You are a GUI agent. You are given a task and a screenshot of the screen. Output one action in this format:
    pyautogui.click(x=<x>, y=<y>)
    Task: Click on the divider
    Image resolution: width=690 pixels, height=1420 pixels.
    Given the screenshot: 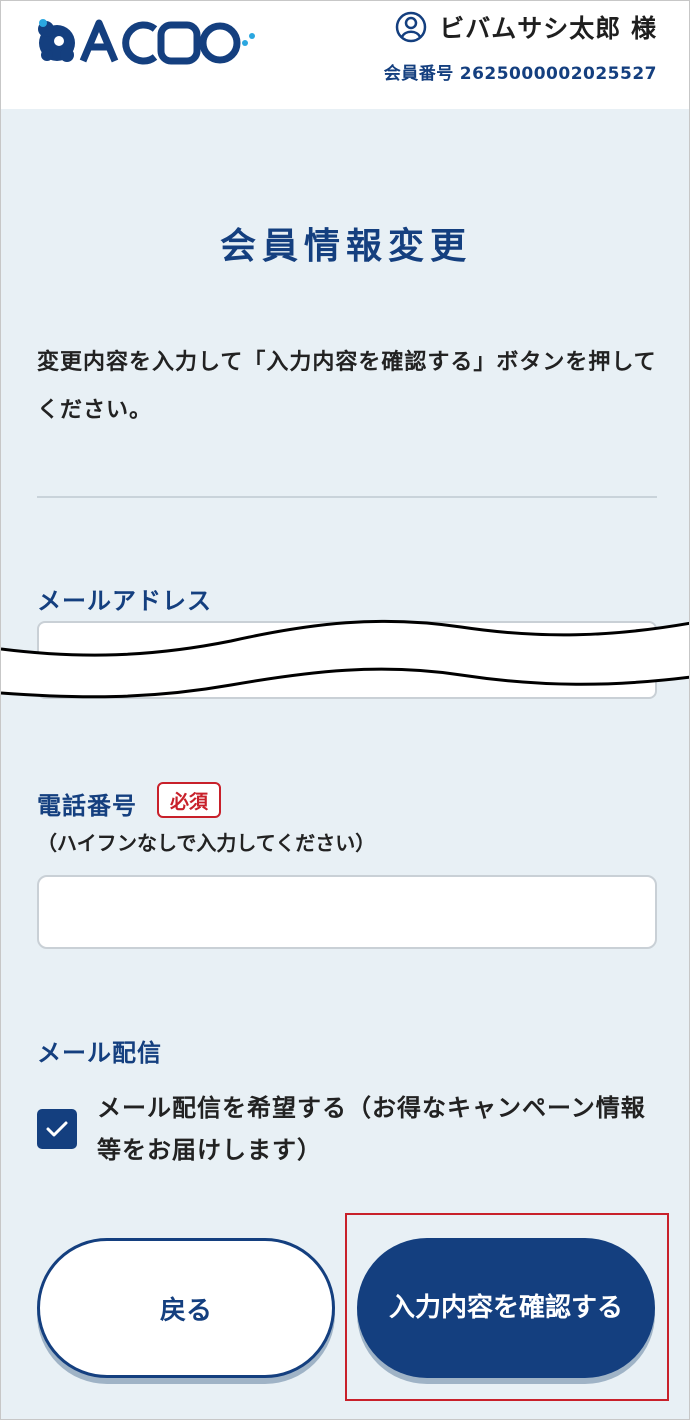 What is the action you would take?
    pyautogui.click(x=347, y=497)
    